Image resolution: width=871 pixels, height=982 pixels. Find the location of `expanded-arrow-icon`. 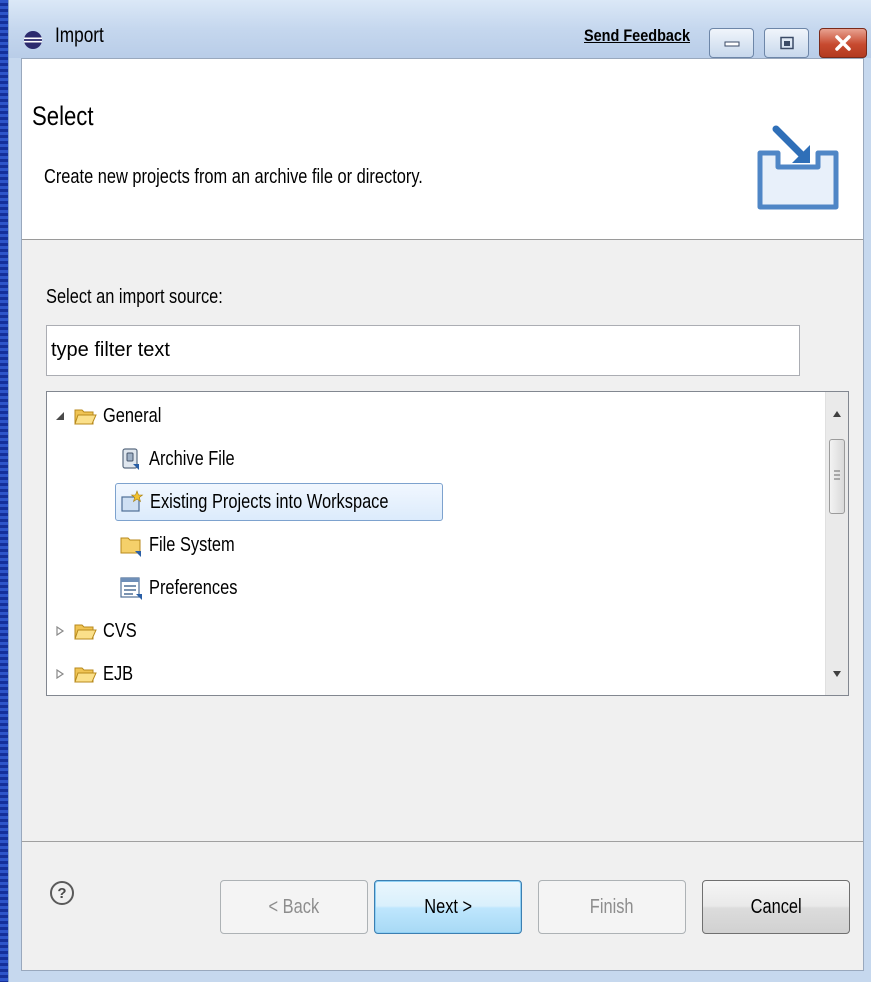

expanded-arrow-icon is located at coordinates (60, 416).